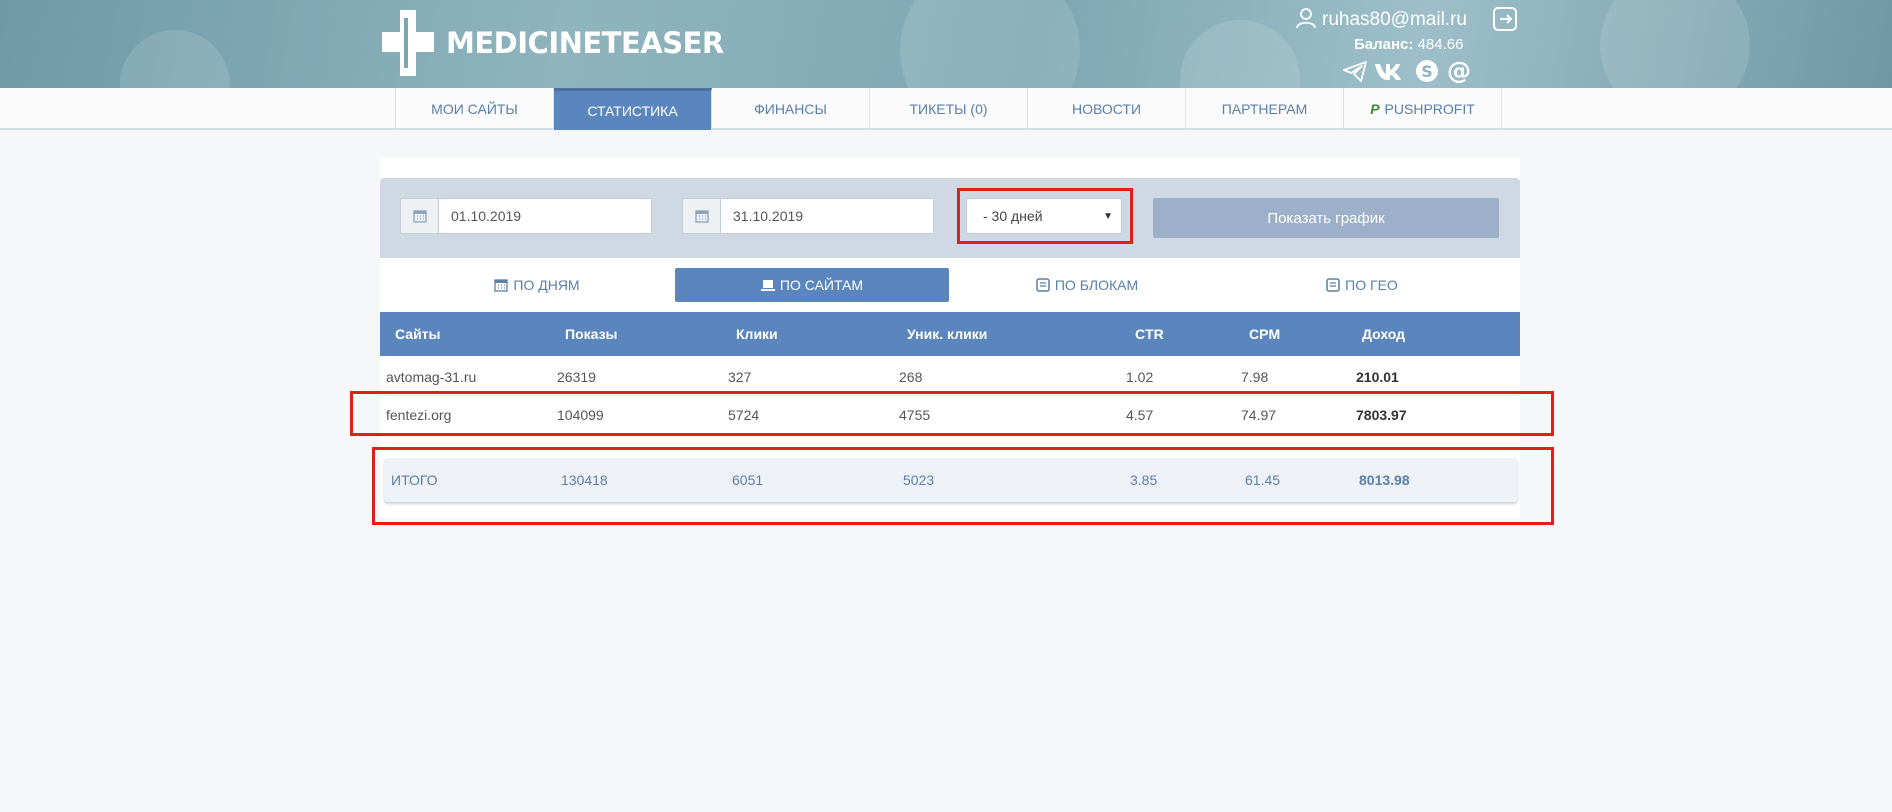 This screenshot has height=812, width=1892. I want to click on site-logo: MEDICINETEASER, so click(552, 43).